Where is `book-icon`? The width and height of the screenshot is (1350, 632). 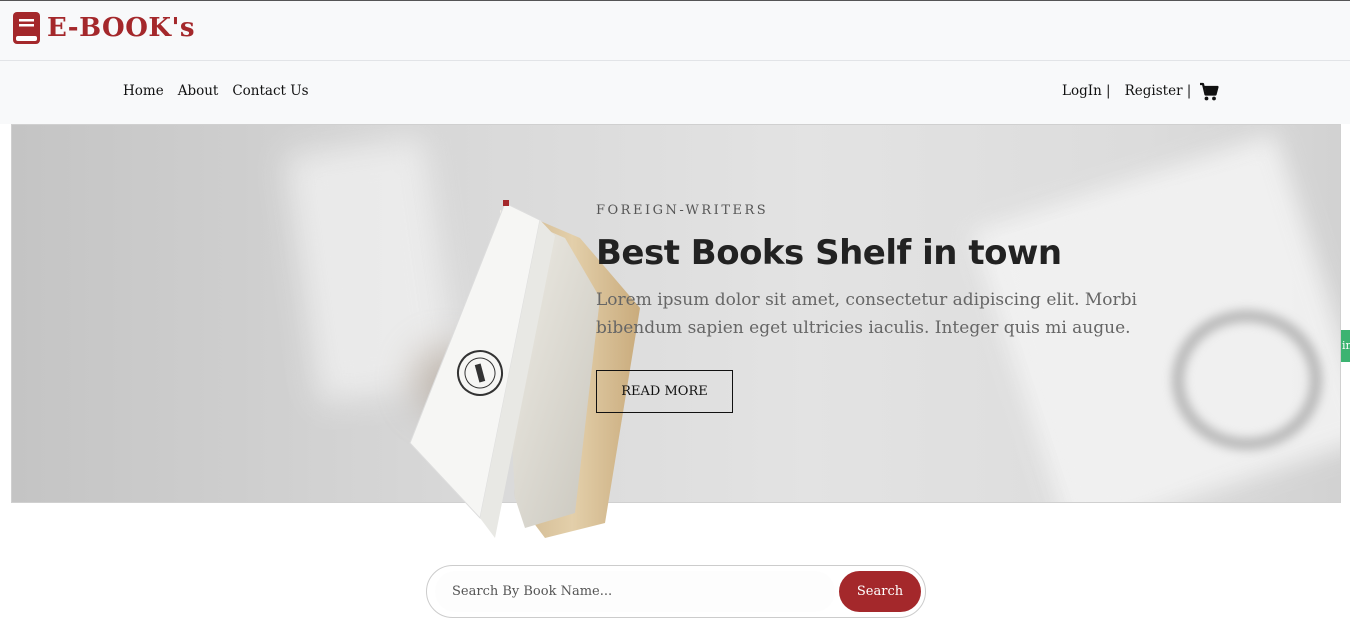
book-icon is located at coordinates (26, 28).